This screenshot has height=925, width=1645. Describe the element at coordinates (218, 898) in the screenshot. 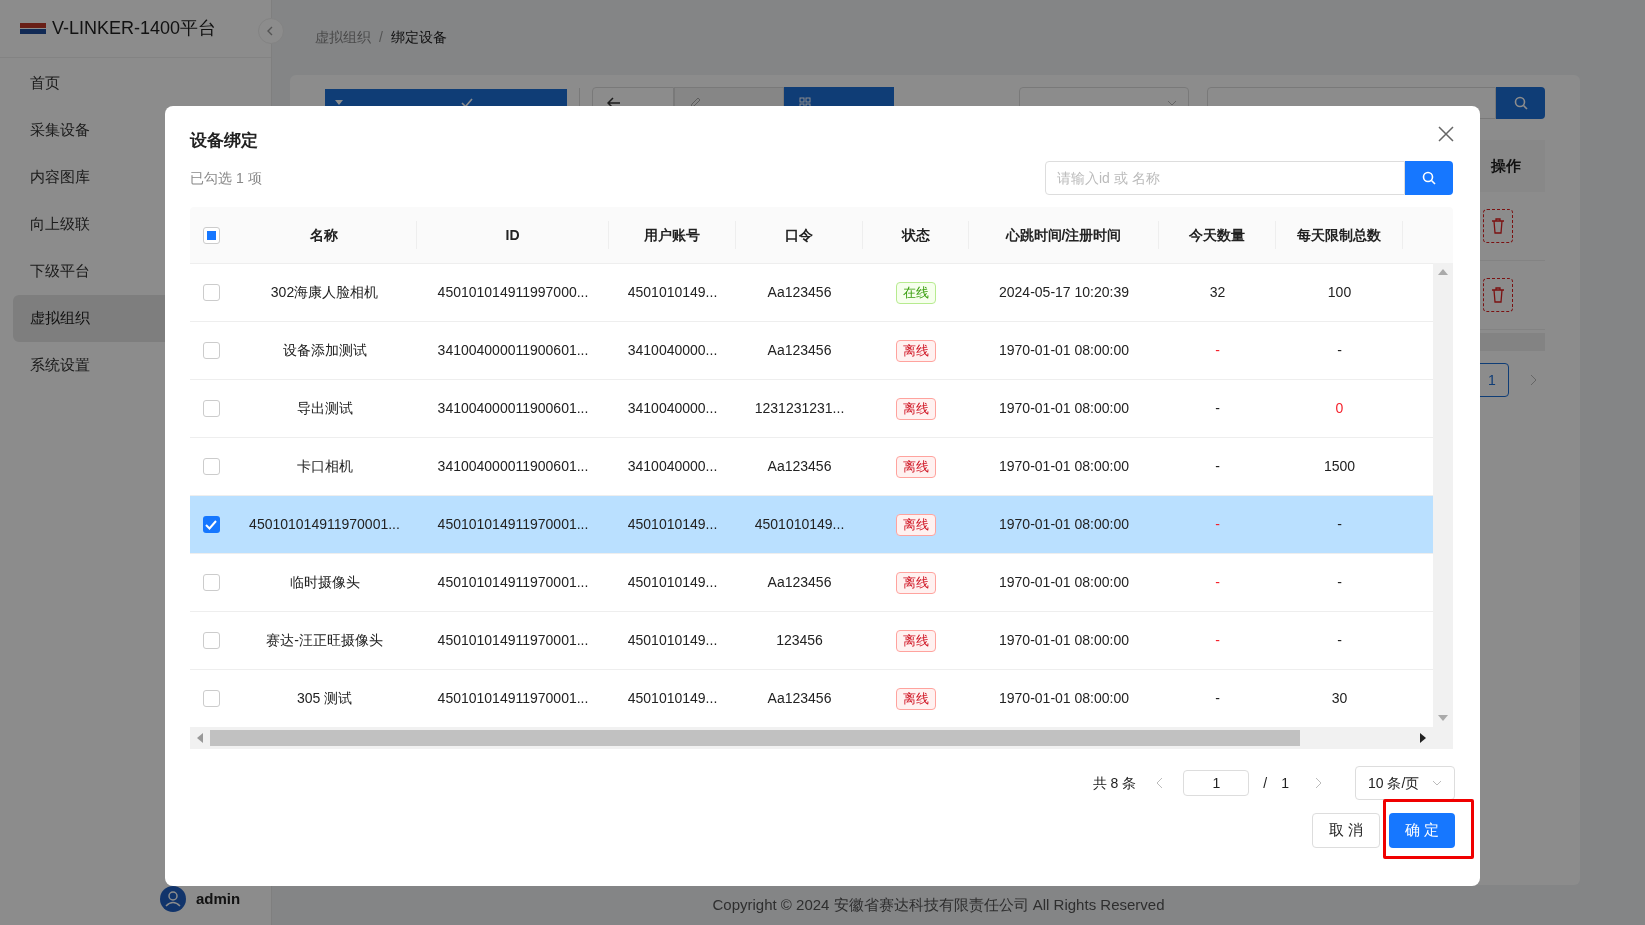

I see `user-name: admin` at that location.